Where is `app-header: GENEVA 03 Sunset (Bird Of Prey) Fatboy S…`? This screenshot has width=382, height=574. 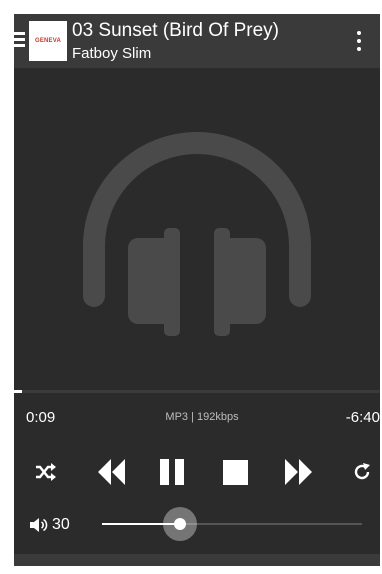 app-header: GENEVA 03 Sunset (Bird Of Prey) Fatboy S… is located at coordinates (197, 41).